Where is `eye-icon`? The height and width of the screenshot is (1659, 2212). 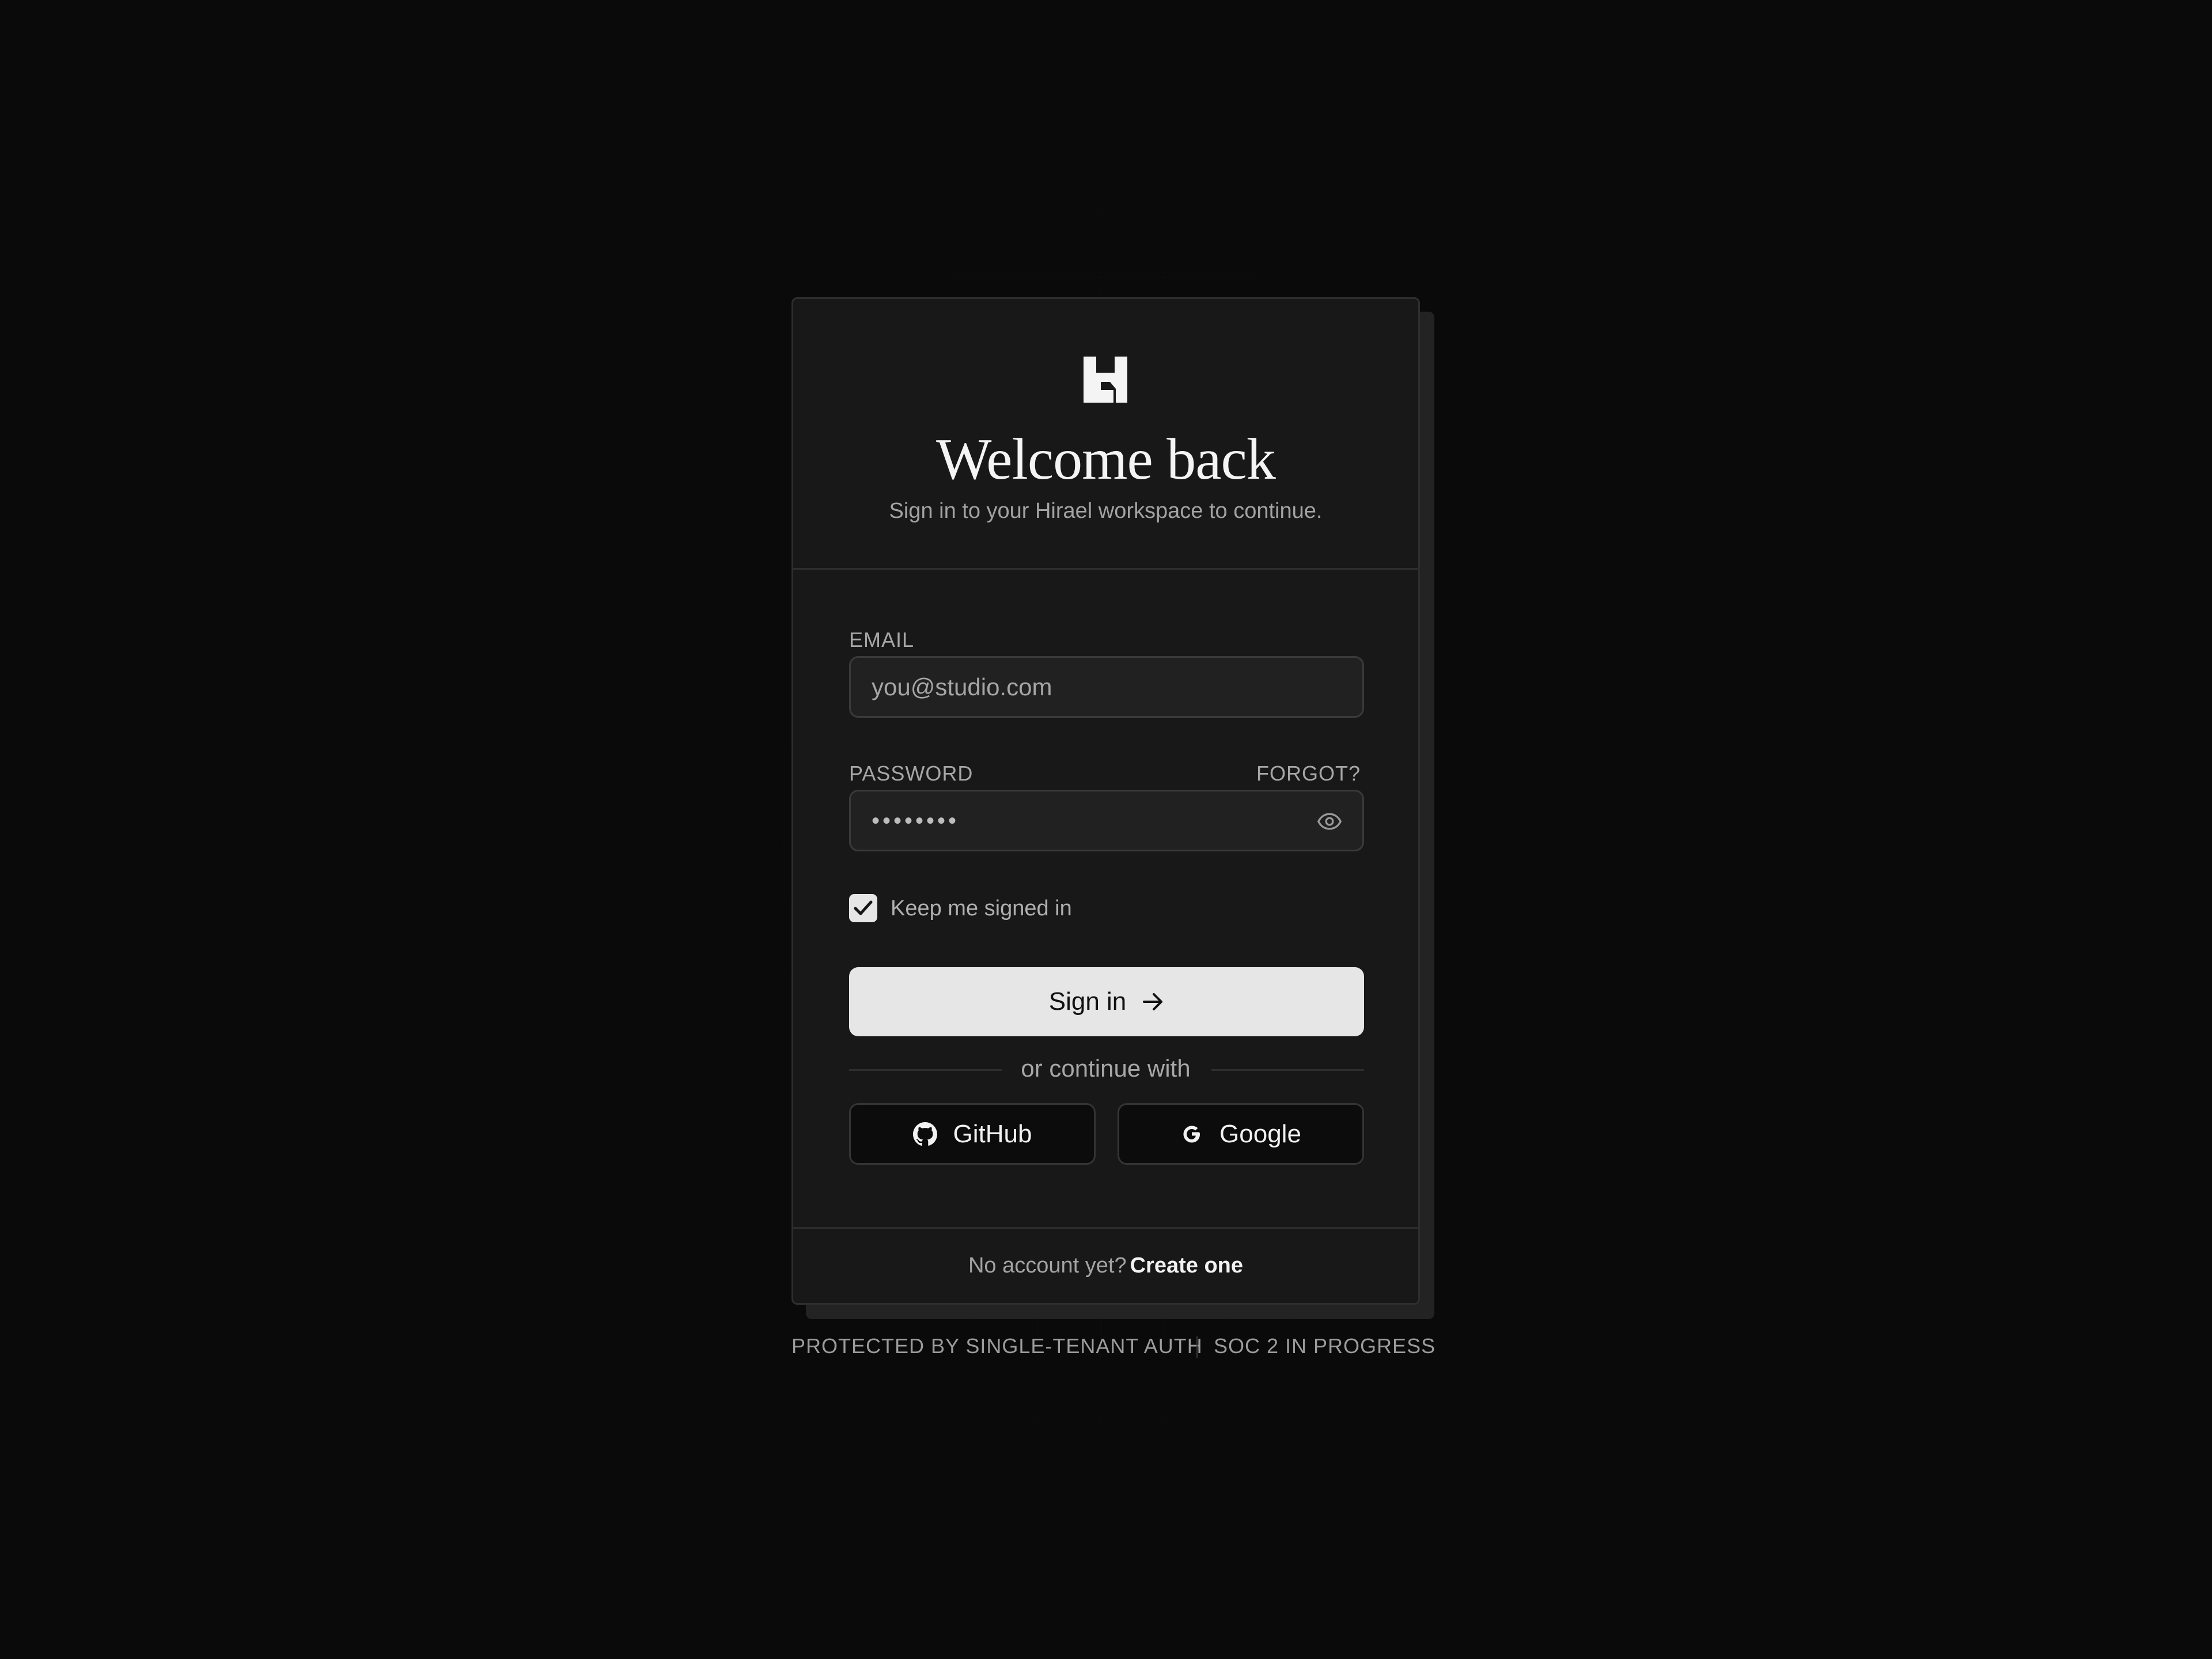
eye-icon is located at coordinates (1329, 821).